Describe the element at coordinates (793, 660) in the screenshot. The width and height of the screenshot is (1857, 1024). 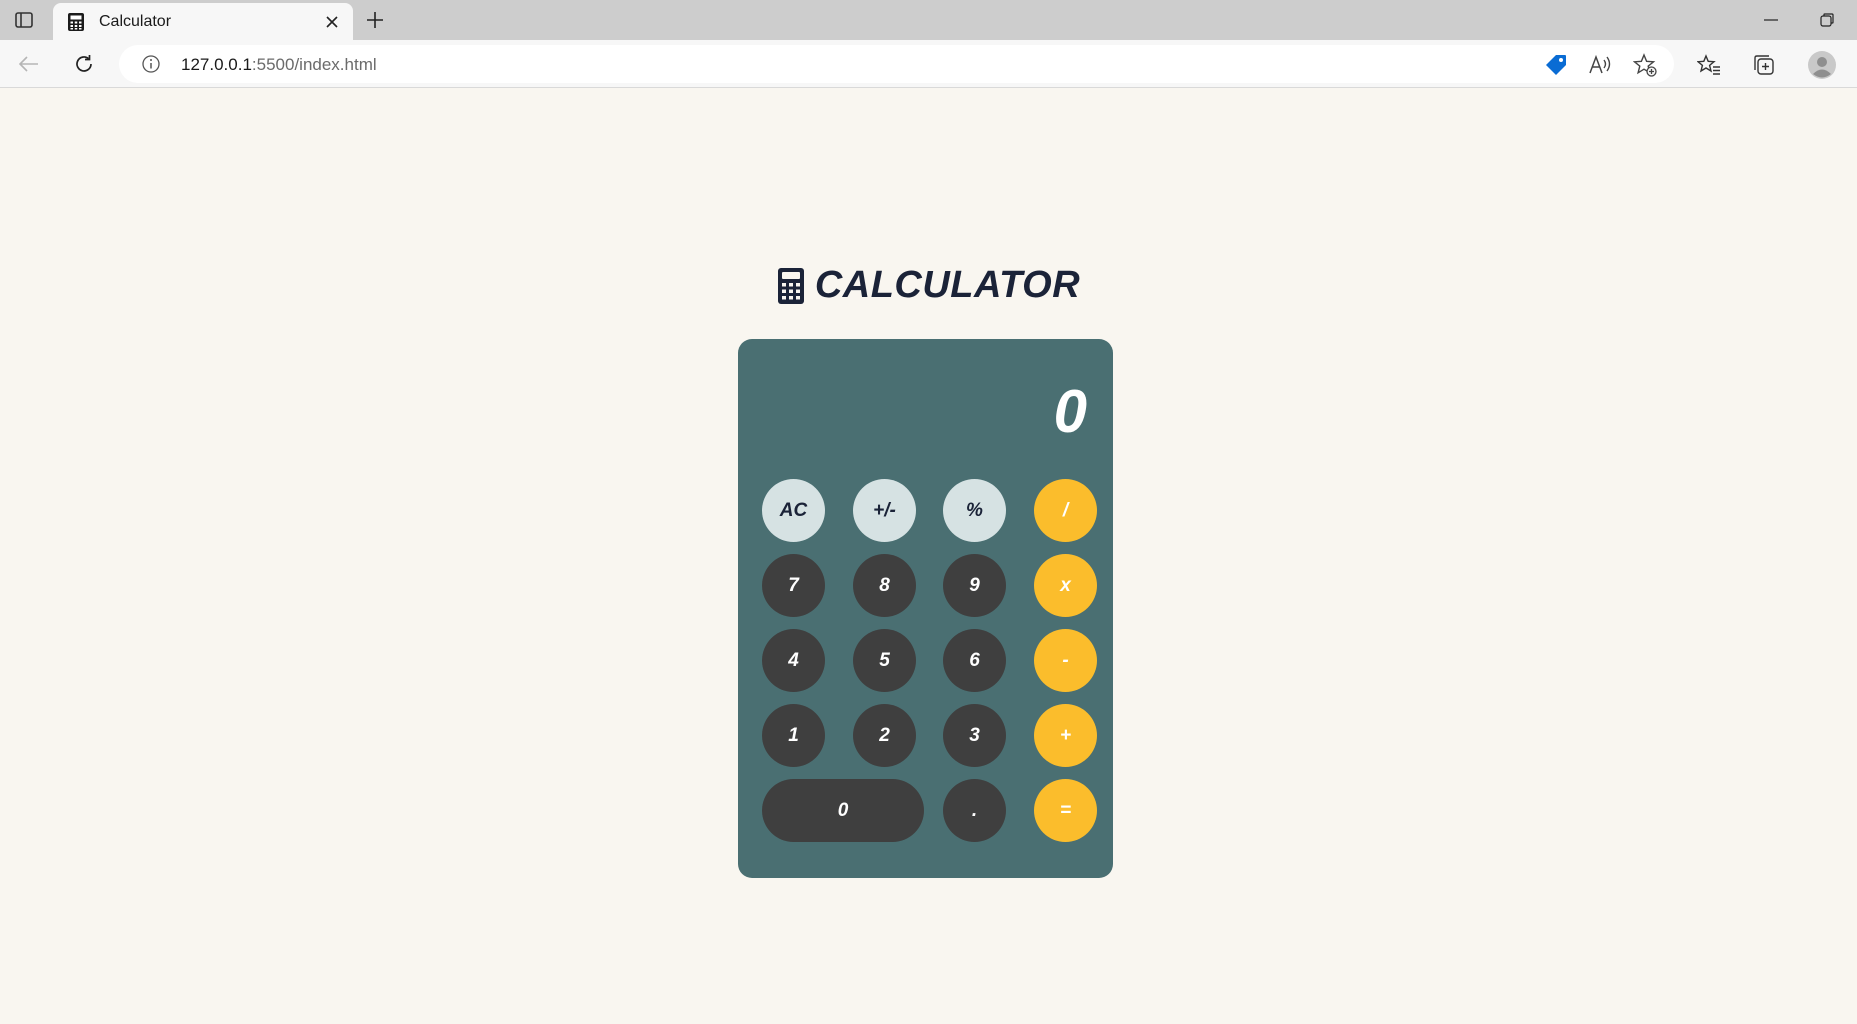
I see `digit-4-button: 4` at that location.